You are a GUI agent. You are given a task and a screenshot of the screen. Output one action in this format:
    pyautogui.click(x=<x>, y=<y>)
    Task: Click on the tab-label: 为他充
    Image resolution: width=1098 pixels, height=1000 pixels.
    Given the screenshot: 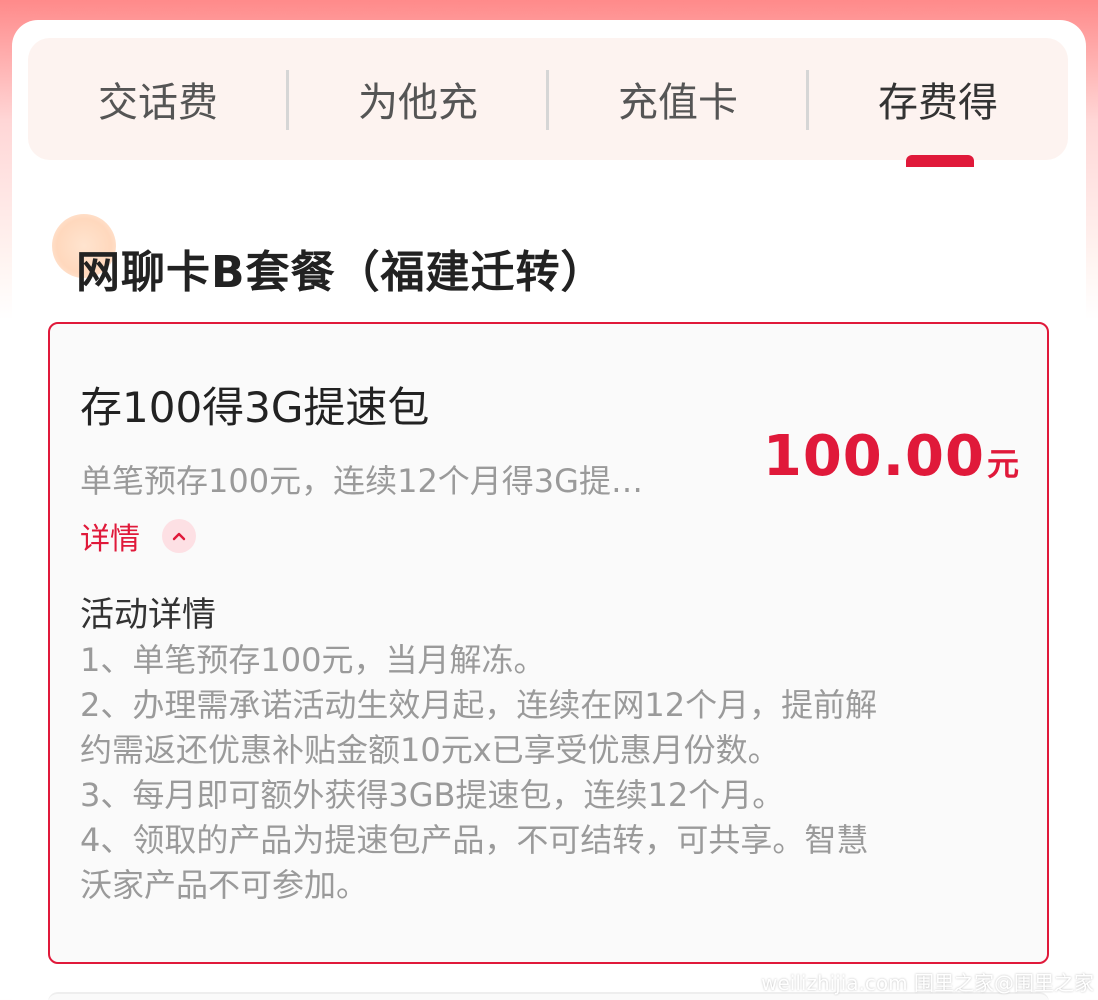 What is the action you would take?
    pyautogui.click(x=418, y=103)
    